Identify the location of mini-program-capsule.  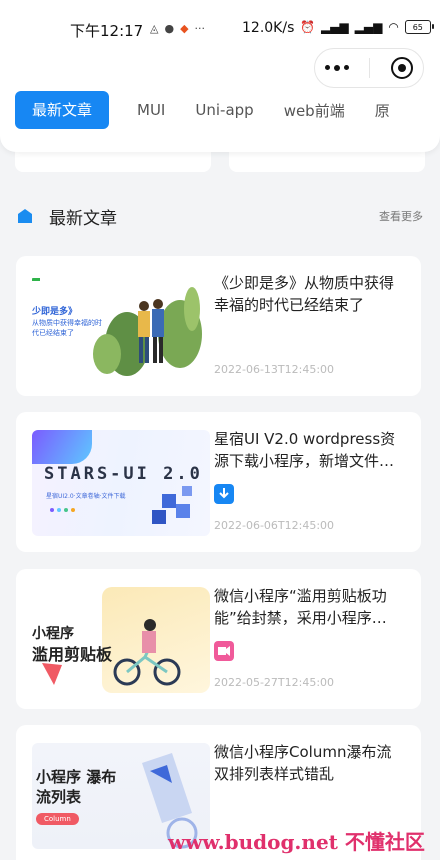
(369, 68).